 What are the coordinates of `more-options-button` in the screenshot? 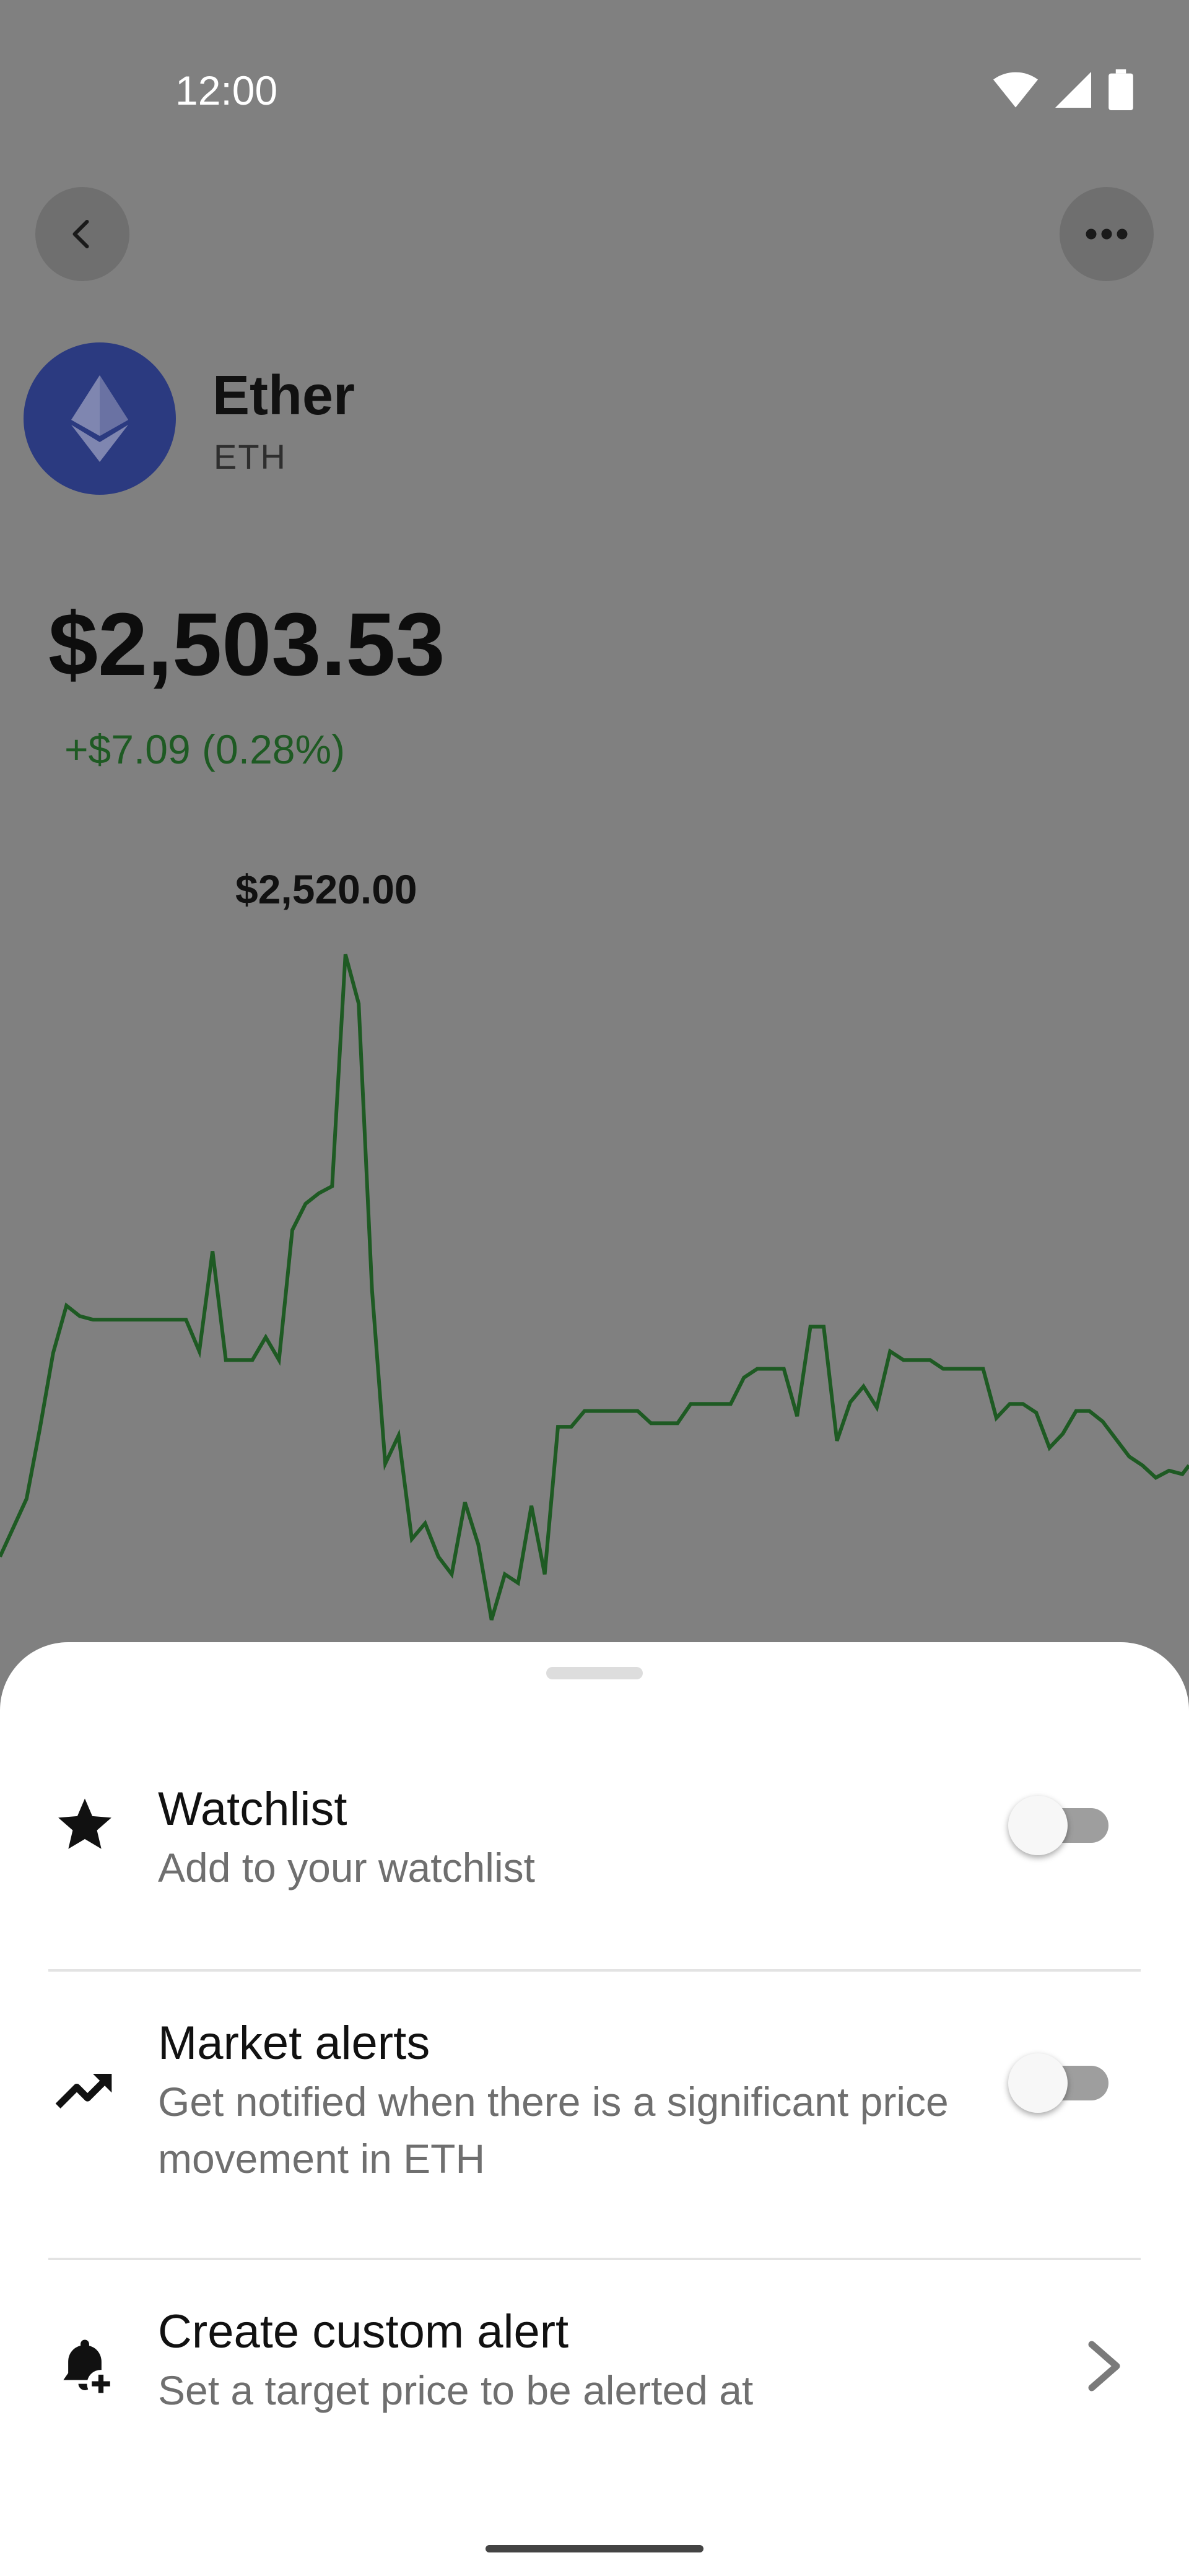 It's located at (1107, 234).